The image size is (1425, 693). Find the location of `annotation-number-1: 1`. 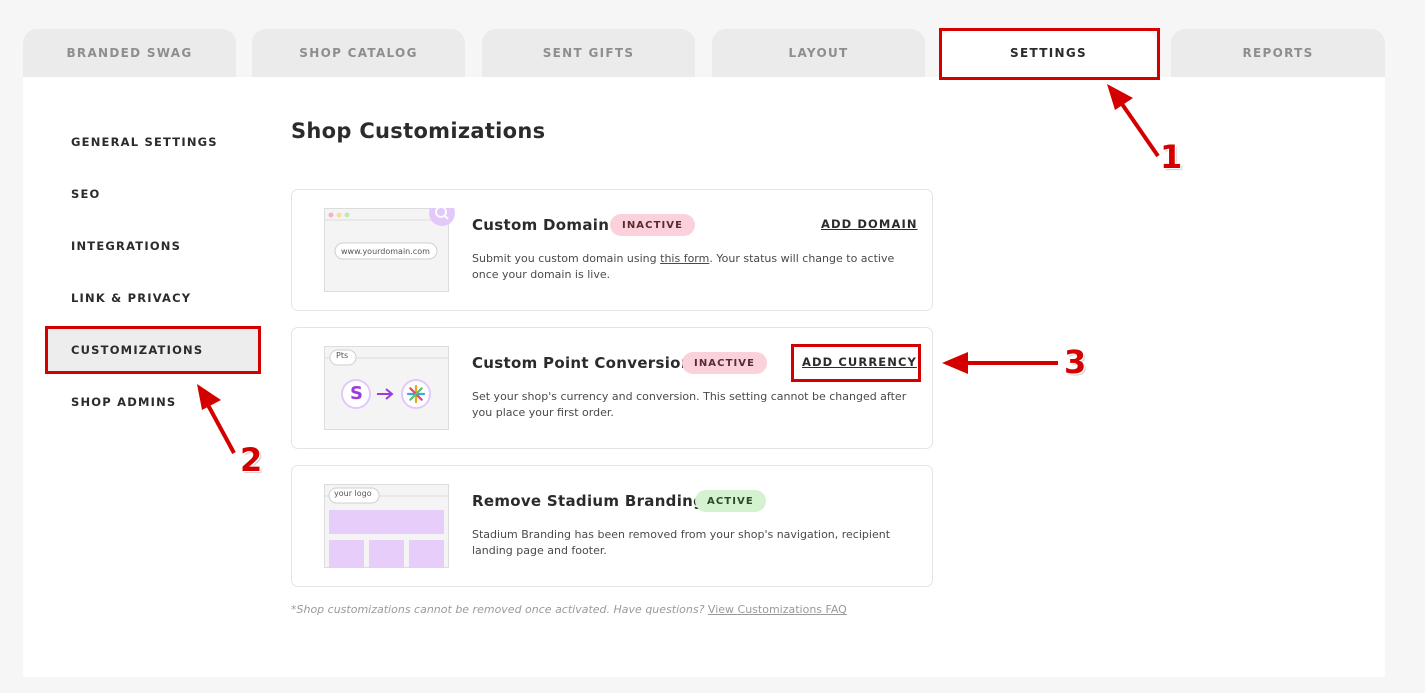

annotation-number-1: 1 is located at coordinates (1171, 157).